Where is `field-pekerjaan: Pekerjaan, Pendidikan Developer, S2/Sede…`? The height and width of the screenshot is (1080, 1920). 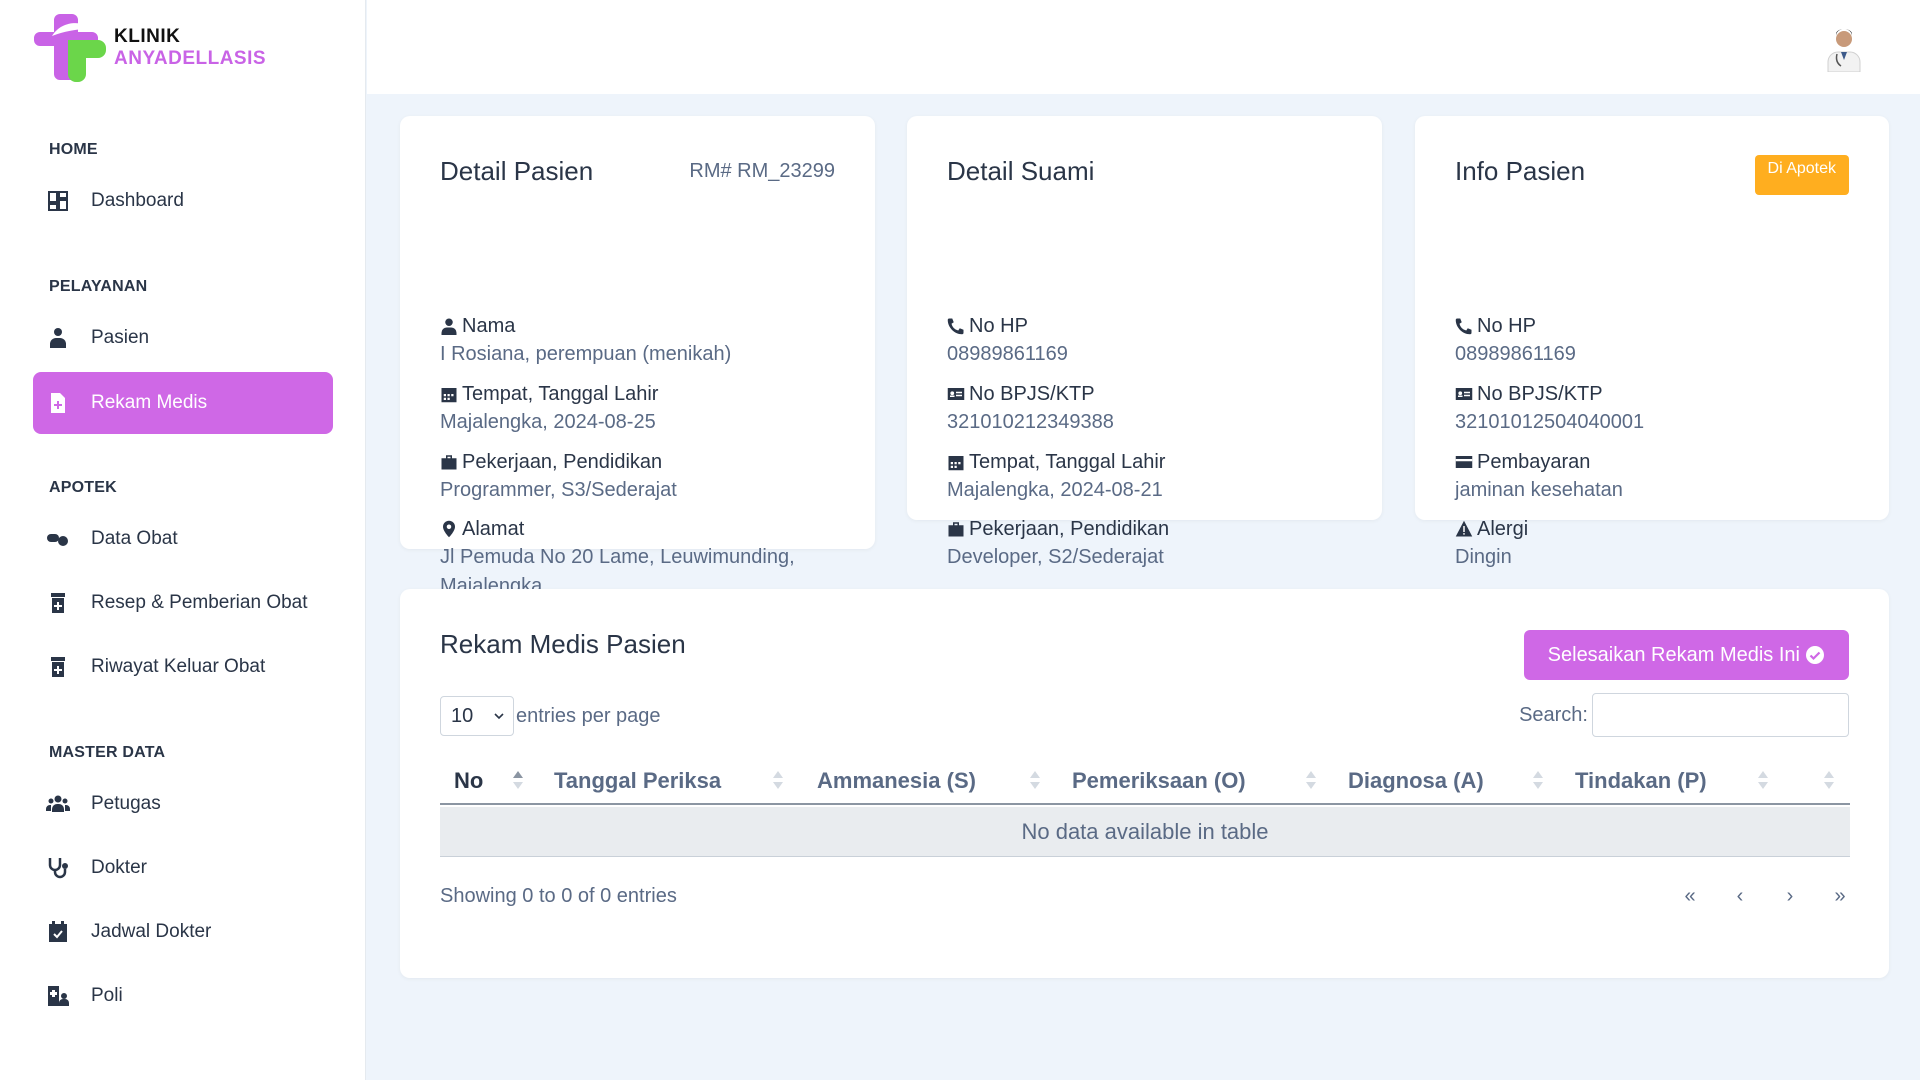
field-pekerjaan: Pekerjaan, Pendidikan Developer, S2/Sede… is located at coordinates (1058, 543).